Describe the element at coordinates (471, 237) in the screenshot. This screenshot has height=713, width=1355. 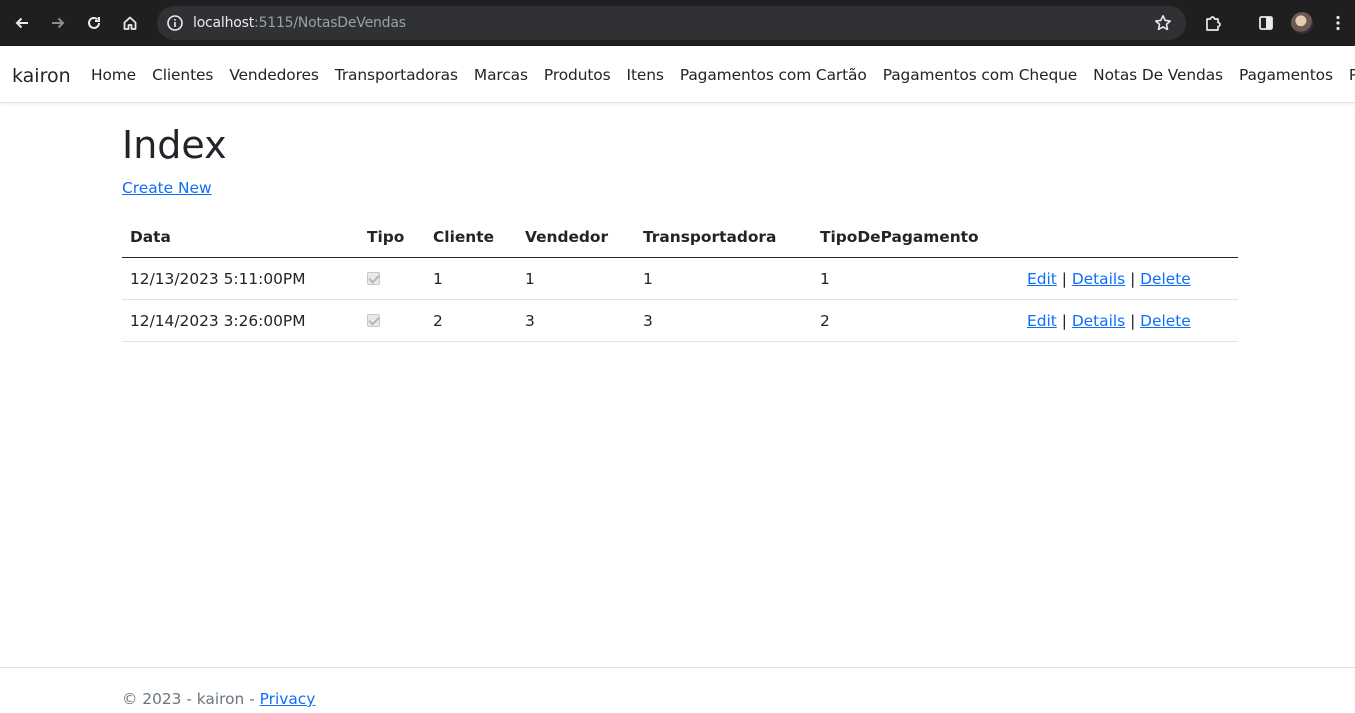
I see `header-cliente: Cliente` at that location.